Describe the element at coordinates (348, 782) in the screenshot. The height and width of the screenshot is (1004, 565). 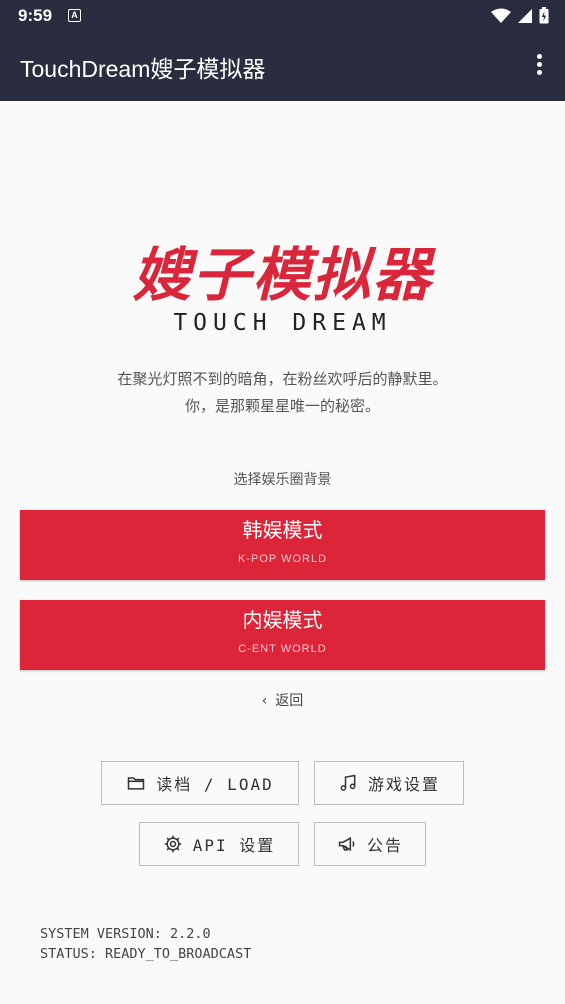
I see `music-note-icon` at that location.